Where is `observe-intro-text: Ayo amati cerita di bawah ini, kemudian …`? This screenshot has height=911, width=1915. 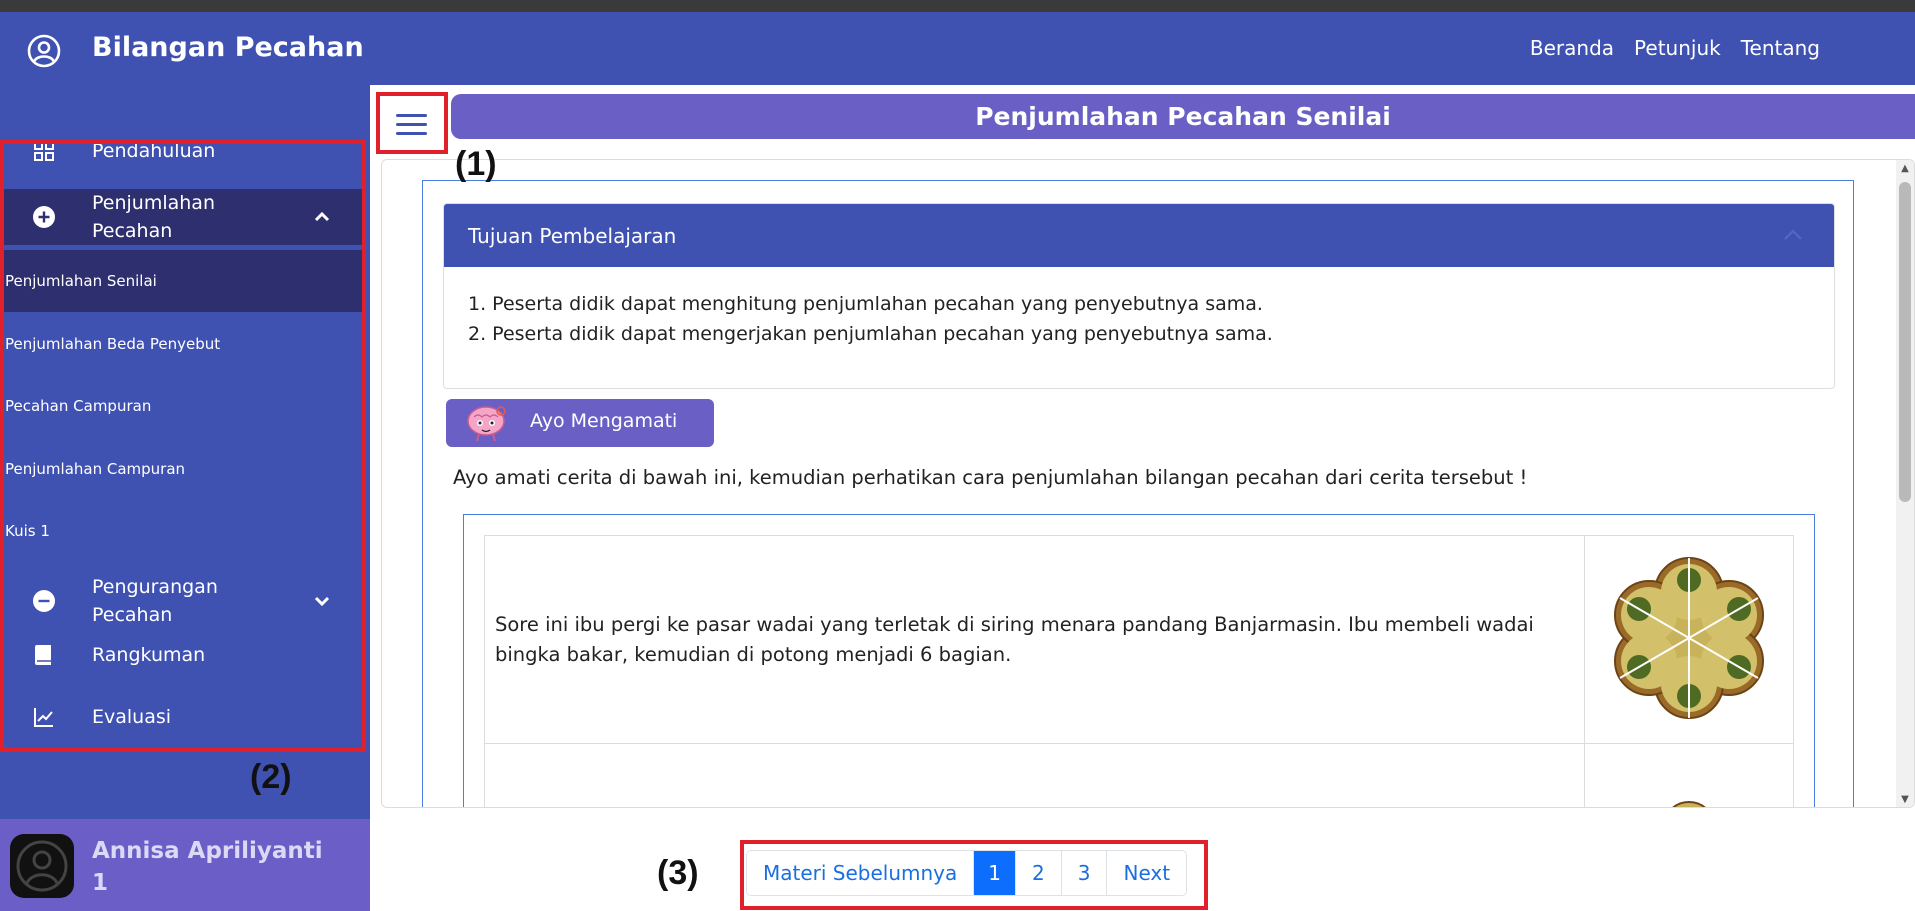 observe-intro-text: Ayo amati cerita di bawah ini, kemudian … is located at coordinates (990, 477).